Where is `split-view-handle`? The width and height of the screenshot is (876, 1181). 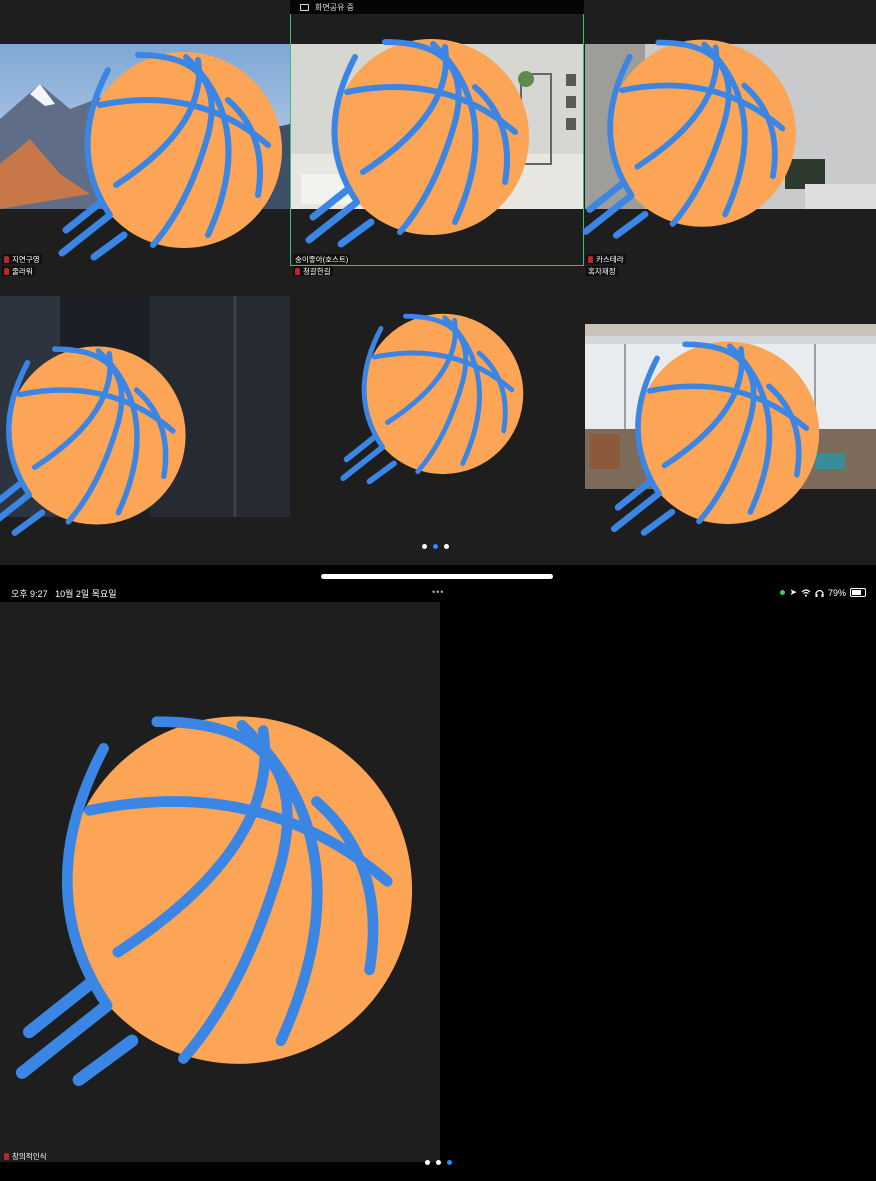
split-view-handle is located at coordinates (437, 576).